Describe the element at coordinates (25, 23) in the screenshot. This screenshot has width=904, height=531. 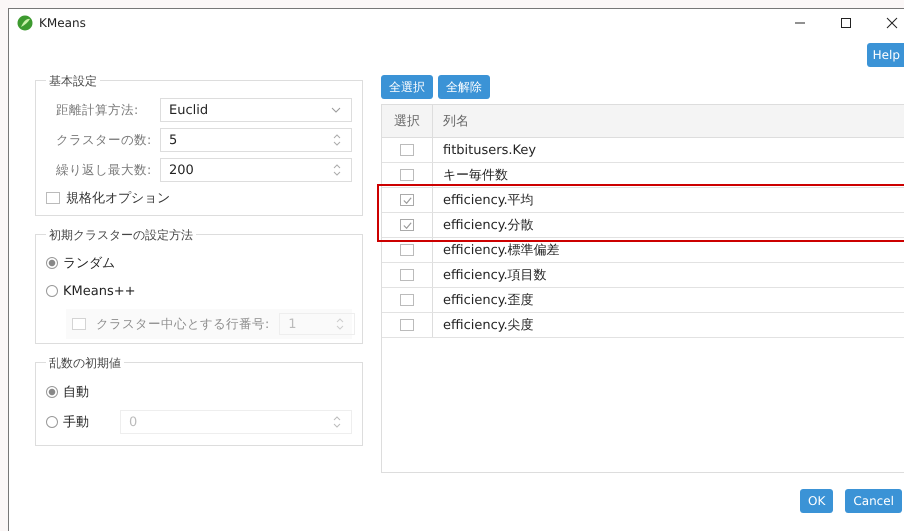
I see `leaf-logo-icon` at that location.